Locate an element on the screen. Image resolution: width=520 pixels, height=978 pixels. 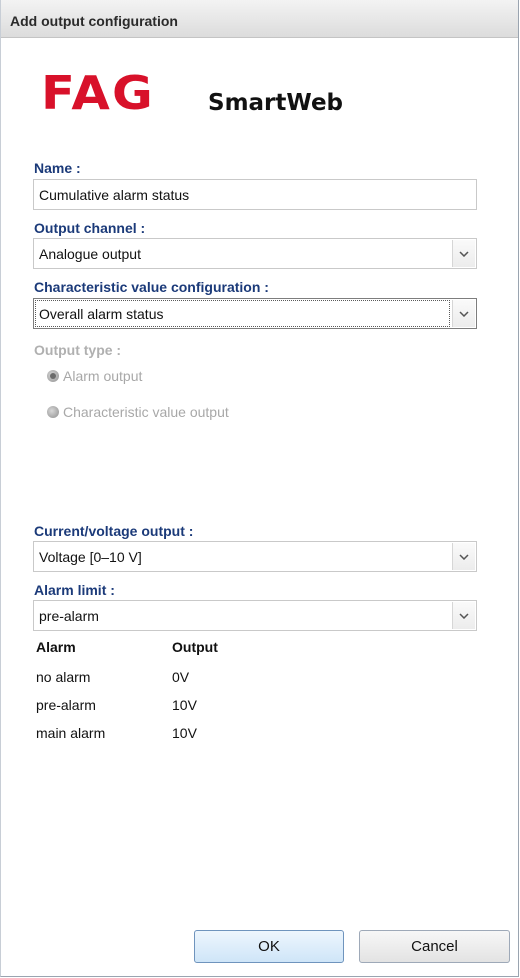
radio-alarm-output: Alarm output is located at coordinates (94, 376).